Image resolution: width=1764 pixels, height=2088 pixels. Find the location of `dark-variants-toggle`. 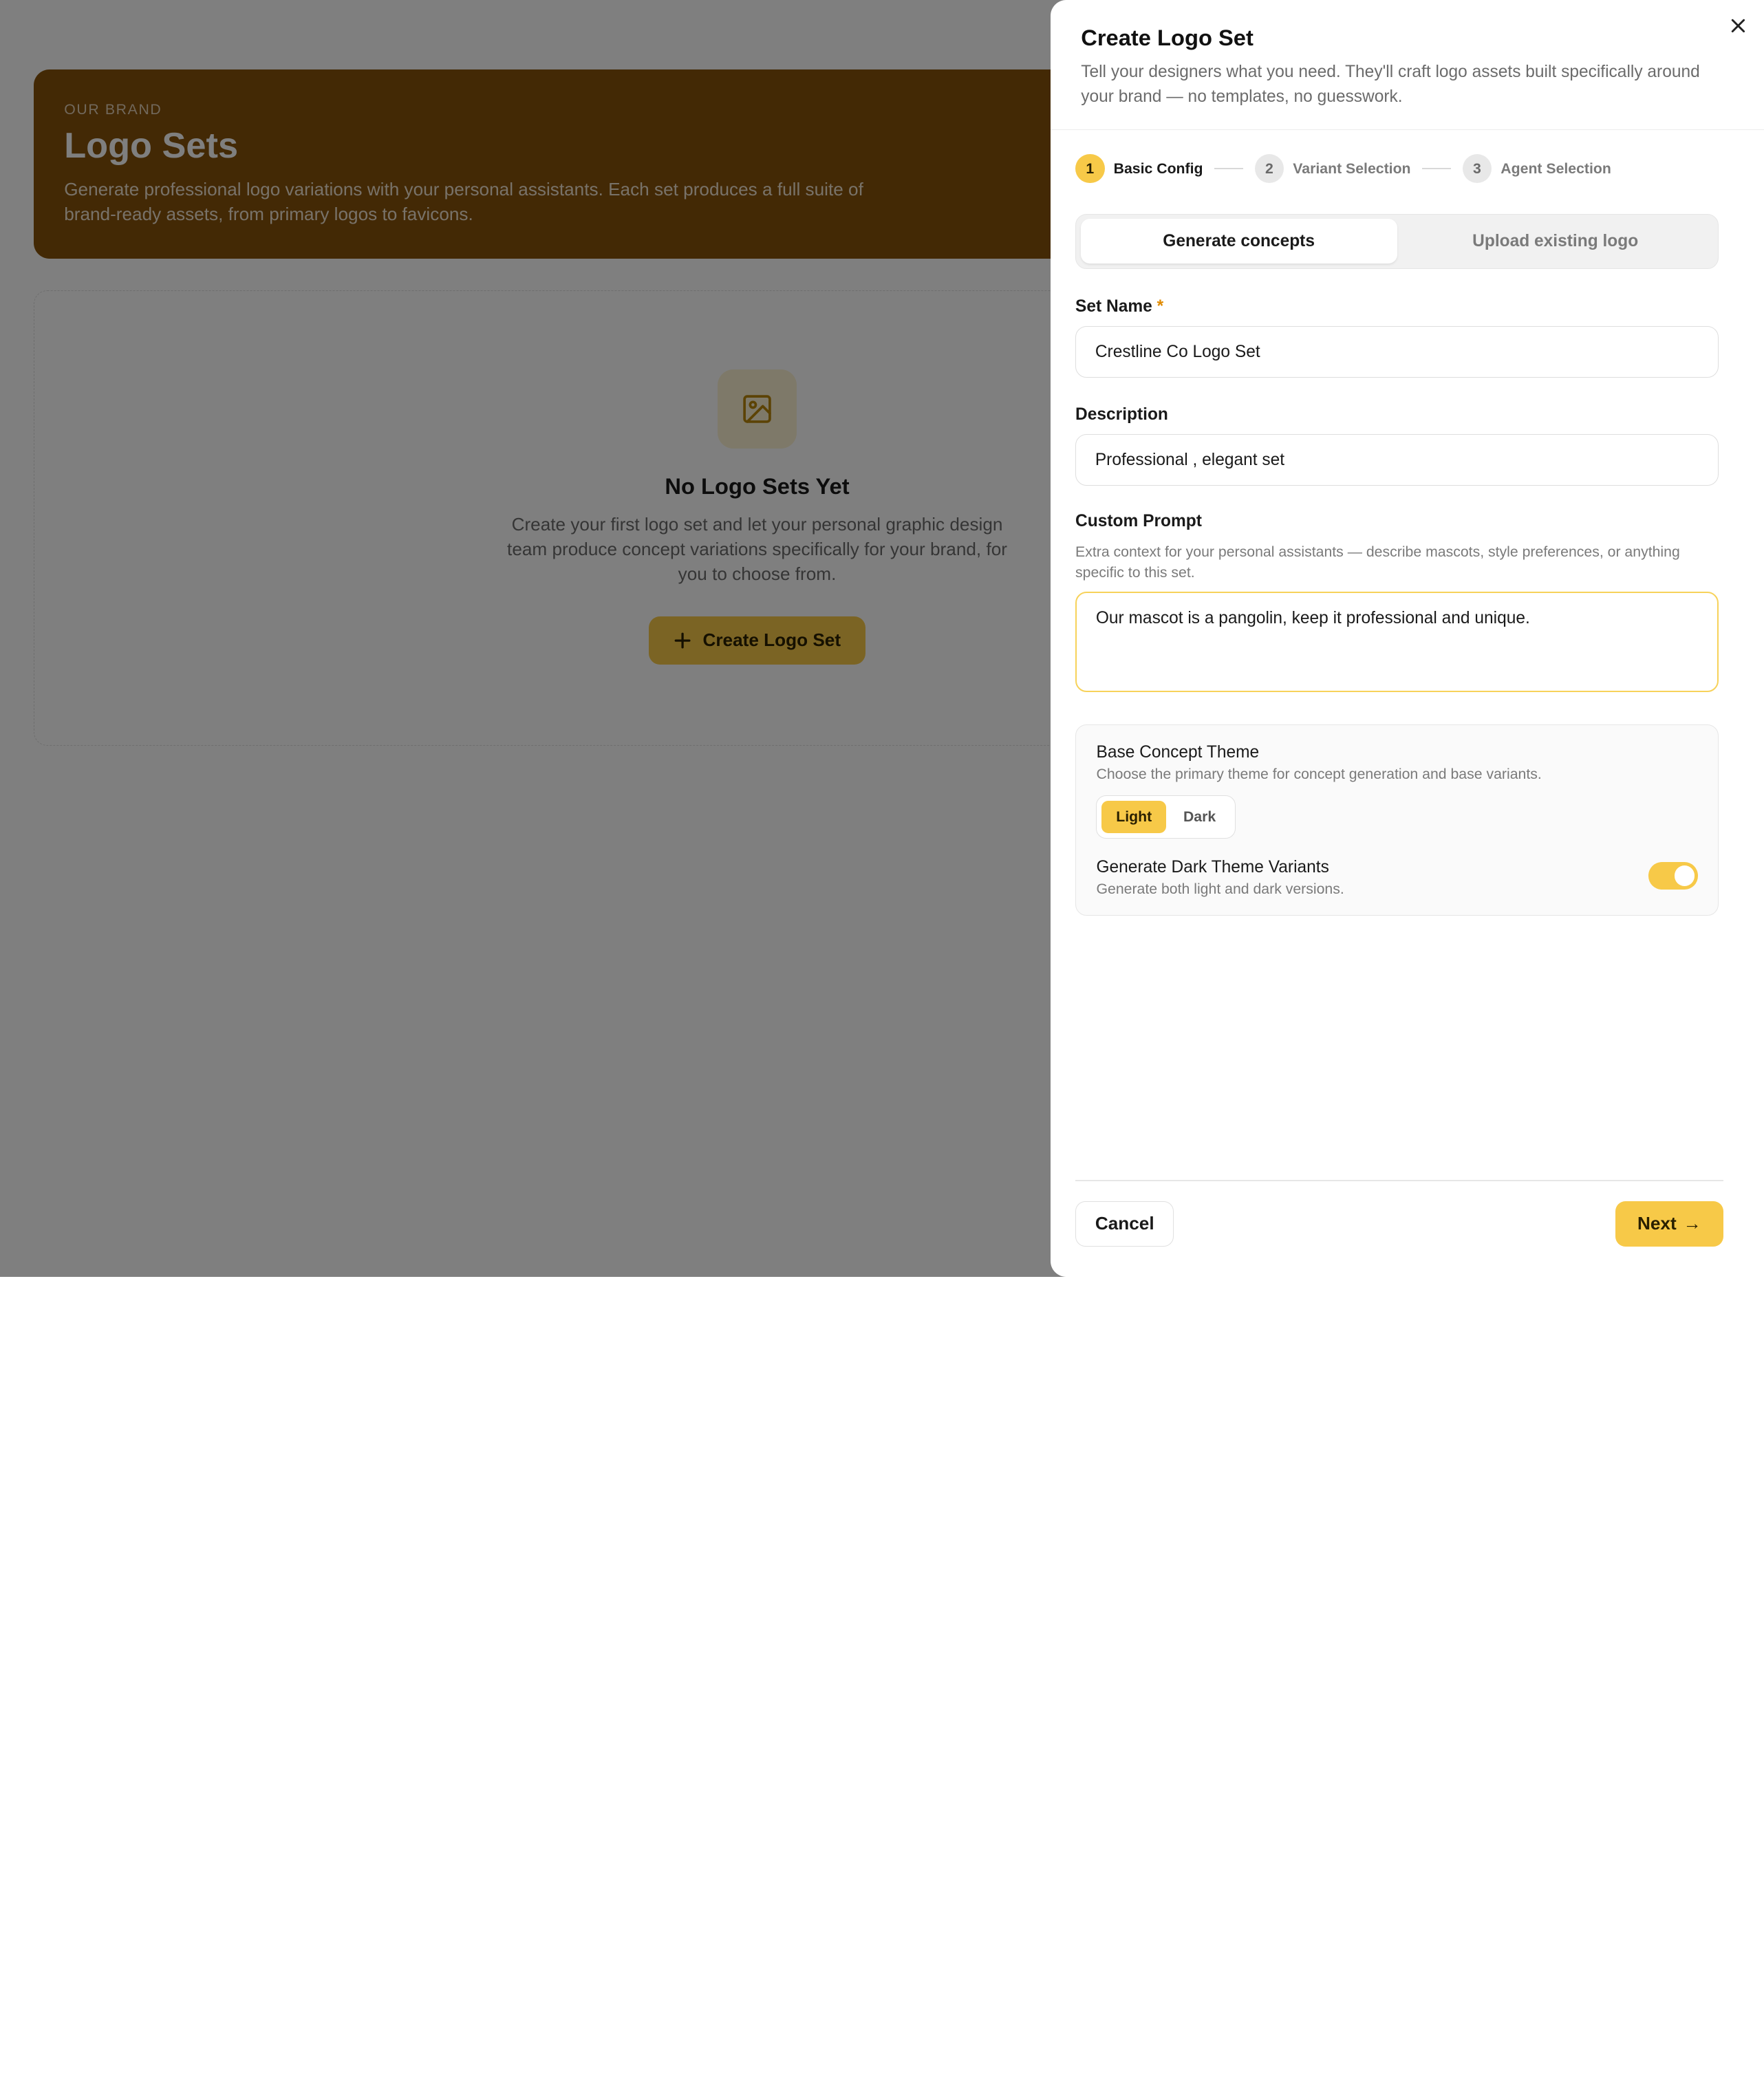

dark-variants-toggle is located at coordinates (1673, 876).